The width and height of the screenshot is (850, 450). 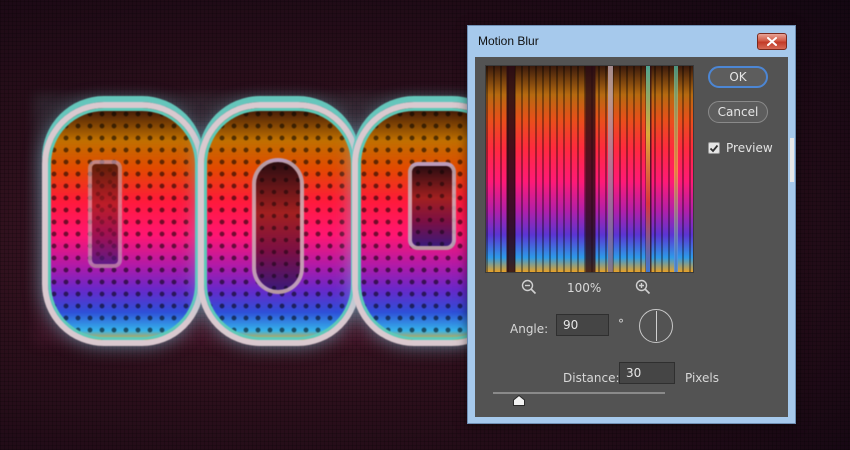 I want to click on checkmark-icon, so click(x=714, y=148).